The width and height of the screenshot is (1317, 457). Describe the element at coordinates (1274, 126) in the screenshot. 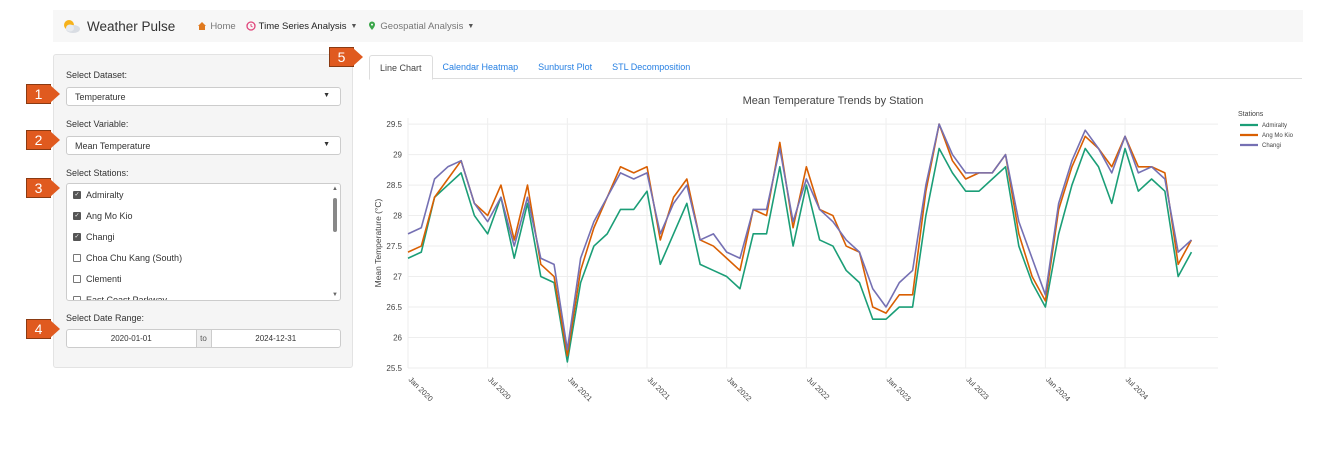

I see `legend-entry: Admiralty` at that location.